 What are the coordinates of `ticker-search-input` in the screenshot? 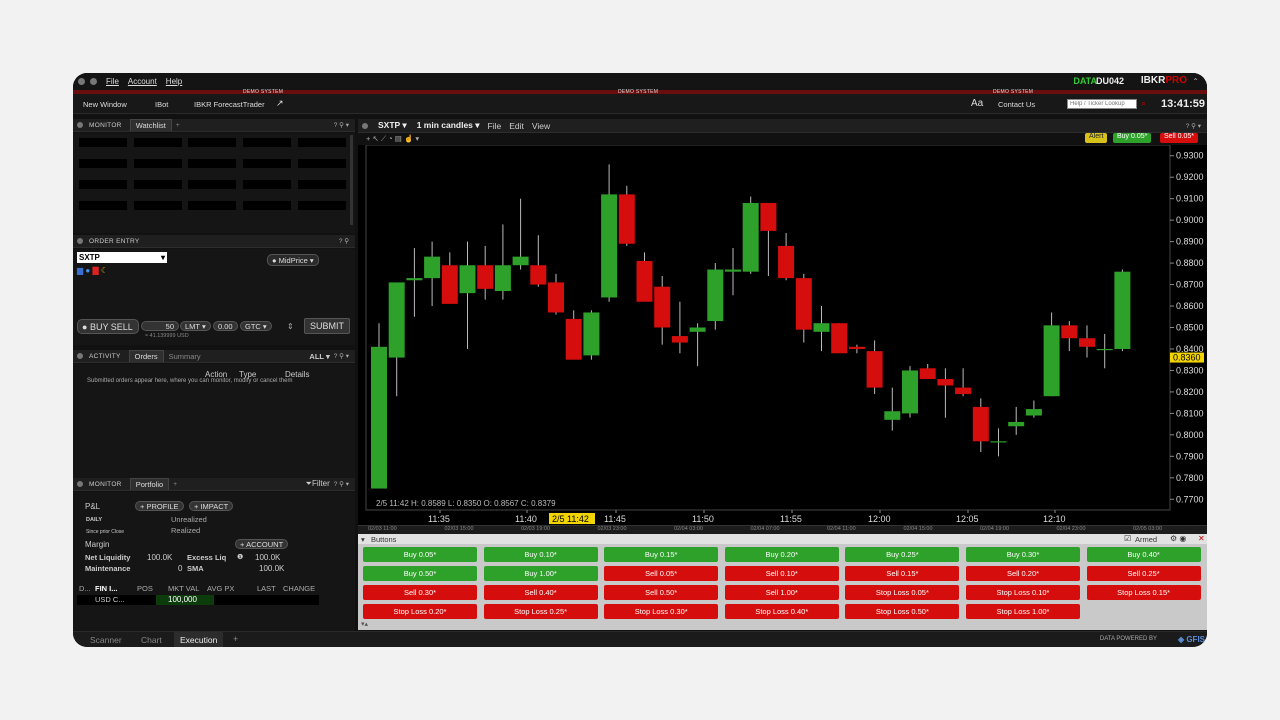 It's located at (1102, 104).